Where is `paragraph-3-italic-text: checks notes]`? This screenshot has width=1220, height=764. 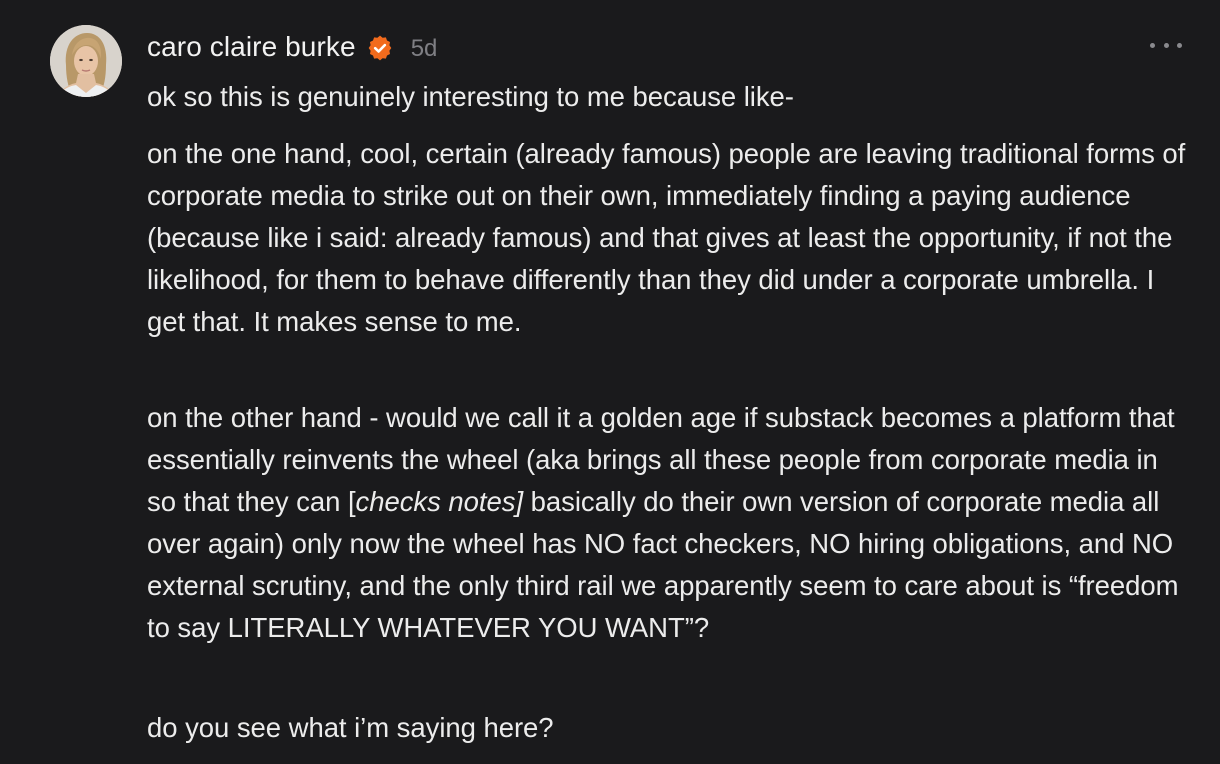 paragraph-3-italic-text: checks notes] is located at coordinates (439, 501).